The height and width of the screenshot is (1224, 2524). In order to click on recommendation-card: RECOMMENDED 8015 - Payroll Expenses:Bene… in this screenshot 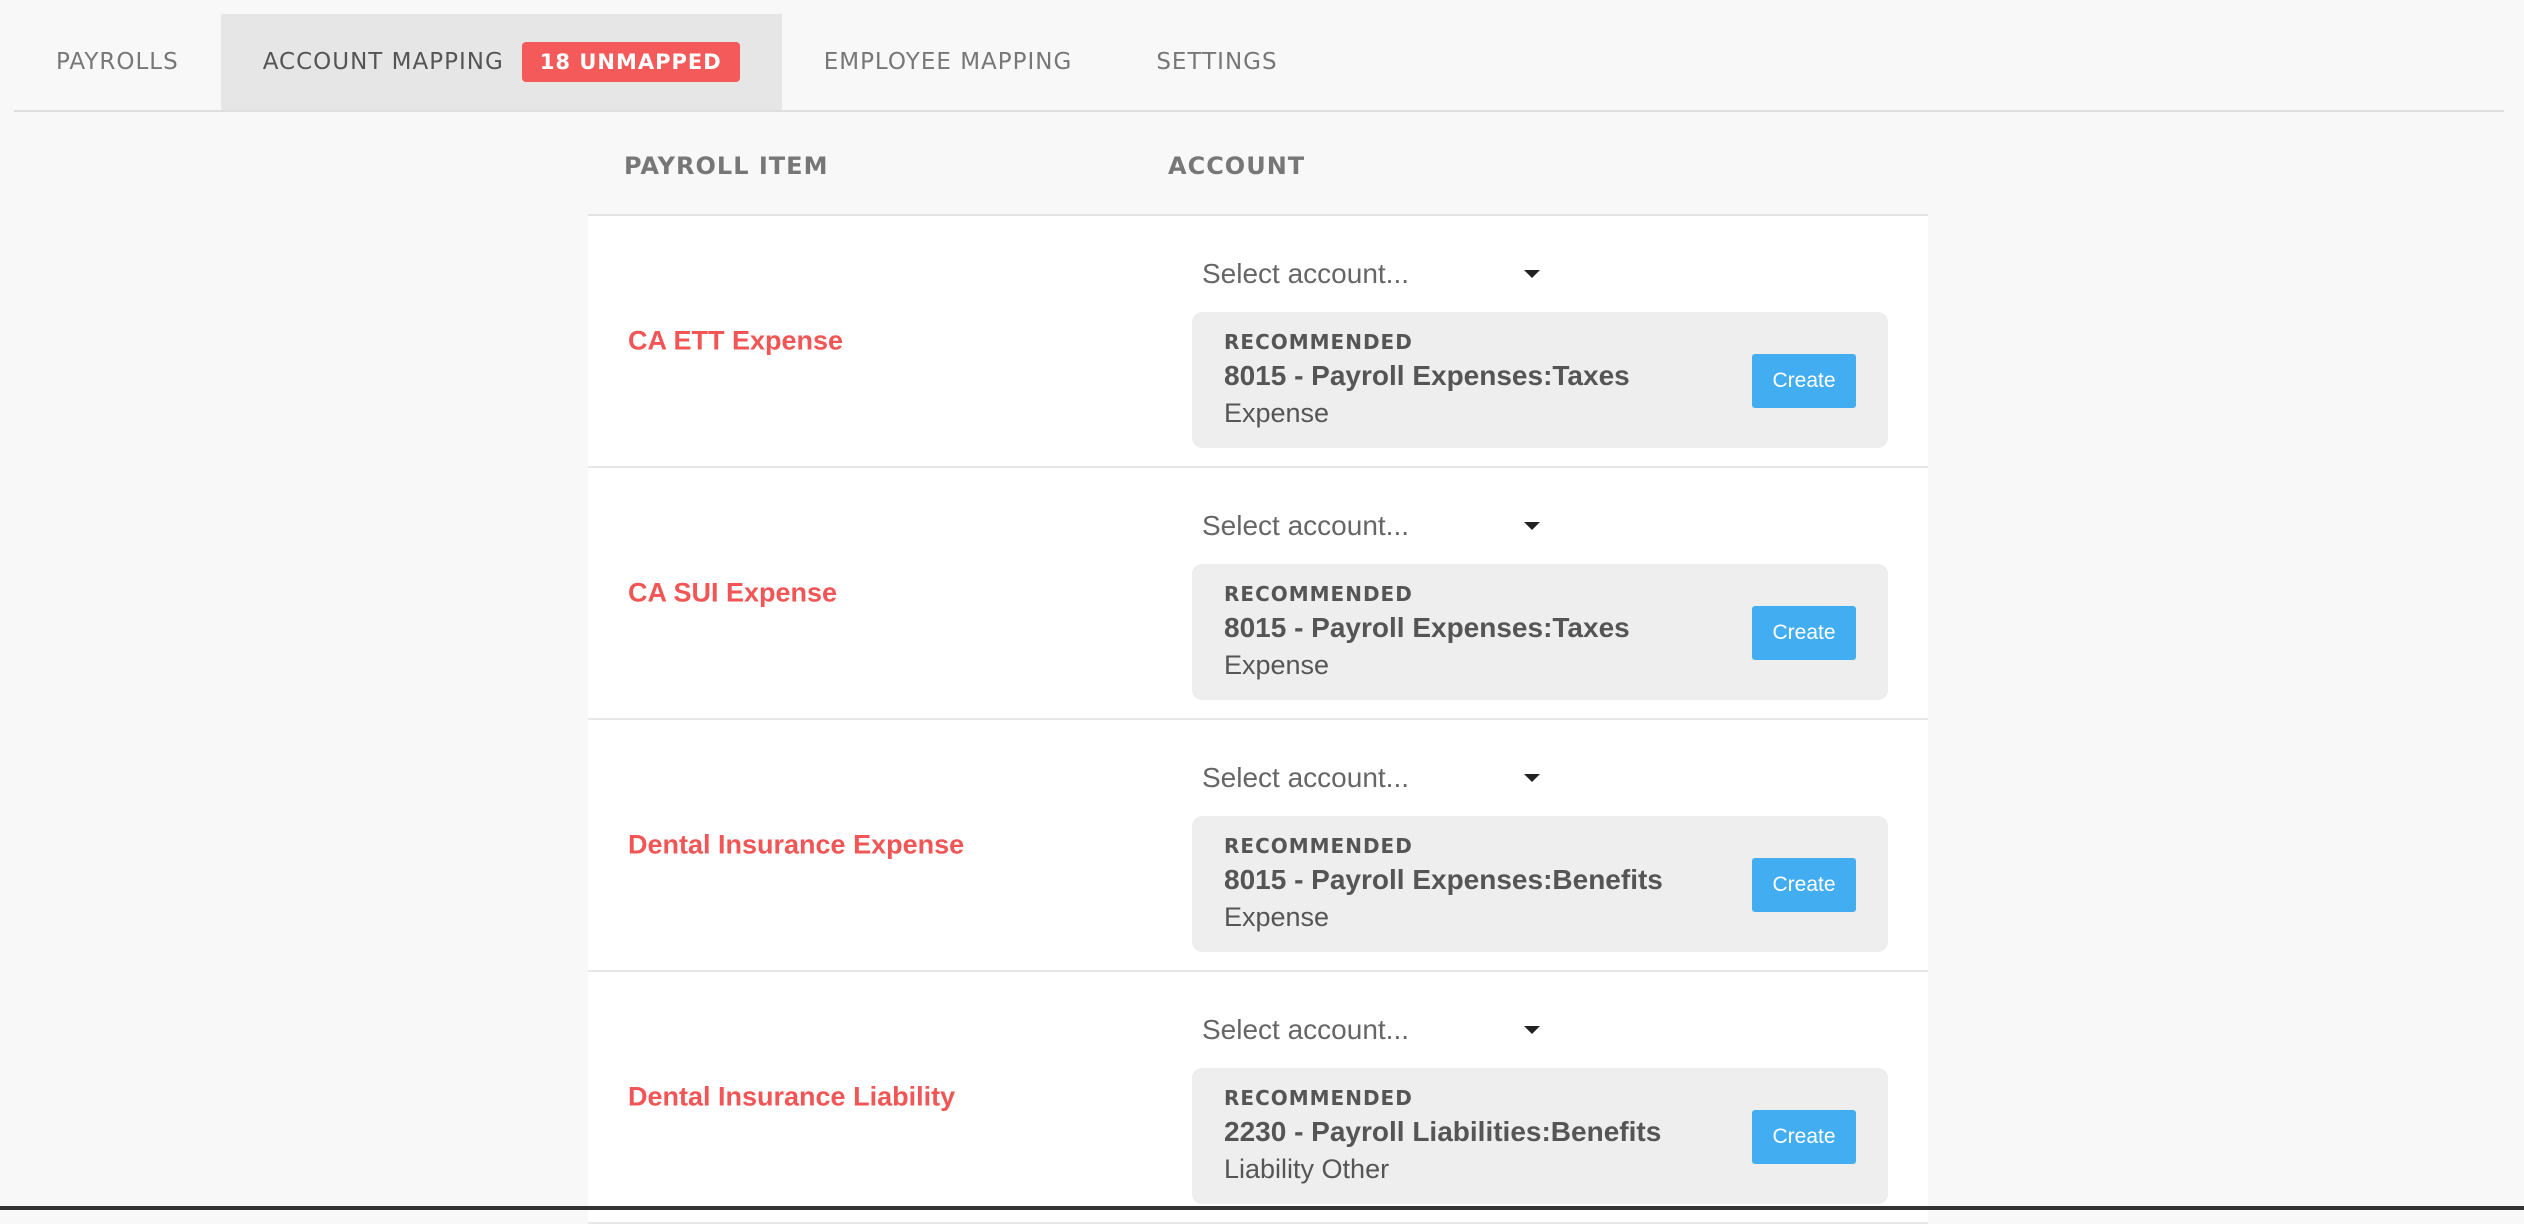, I will do `click(1540, 884)`.